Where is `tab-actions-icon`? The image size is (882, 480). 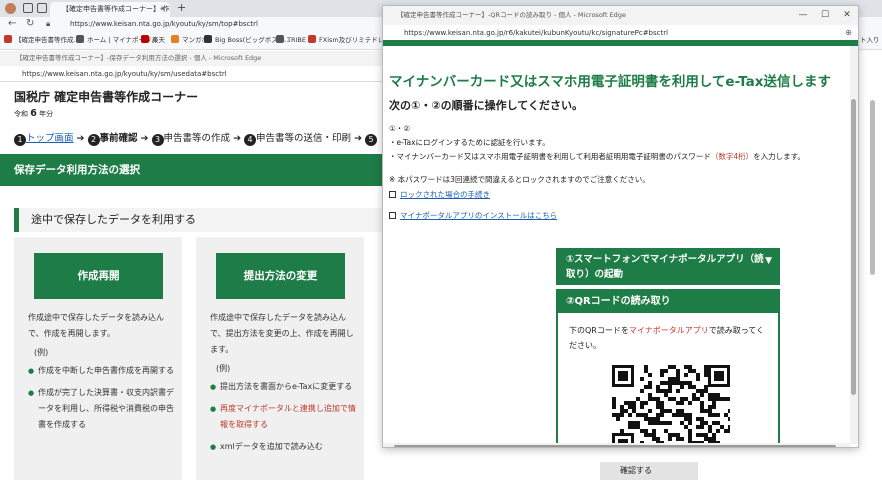 tab-actions-icon is located at coordinates (42, 8).